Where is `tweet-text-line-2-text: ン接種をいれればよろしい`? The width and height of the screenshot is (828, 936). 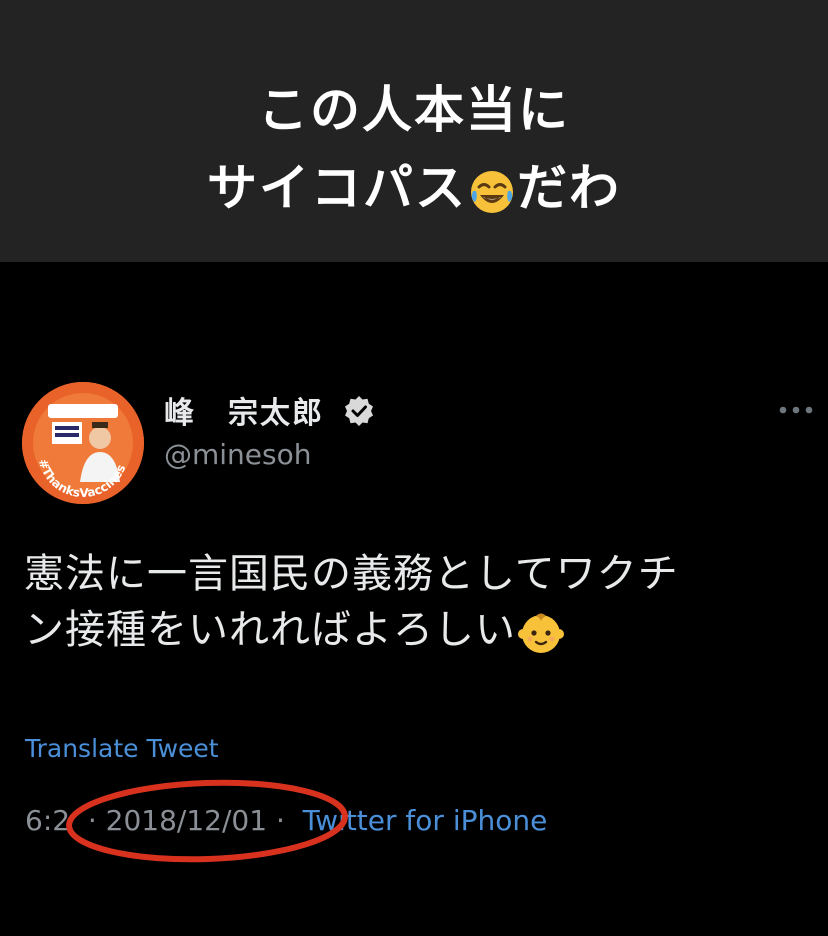 tweet-text-line-2-text: ン接種をいれればよろしい is located at coordinates (270, 630).